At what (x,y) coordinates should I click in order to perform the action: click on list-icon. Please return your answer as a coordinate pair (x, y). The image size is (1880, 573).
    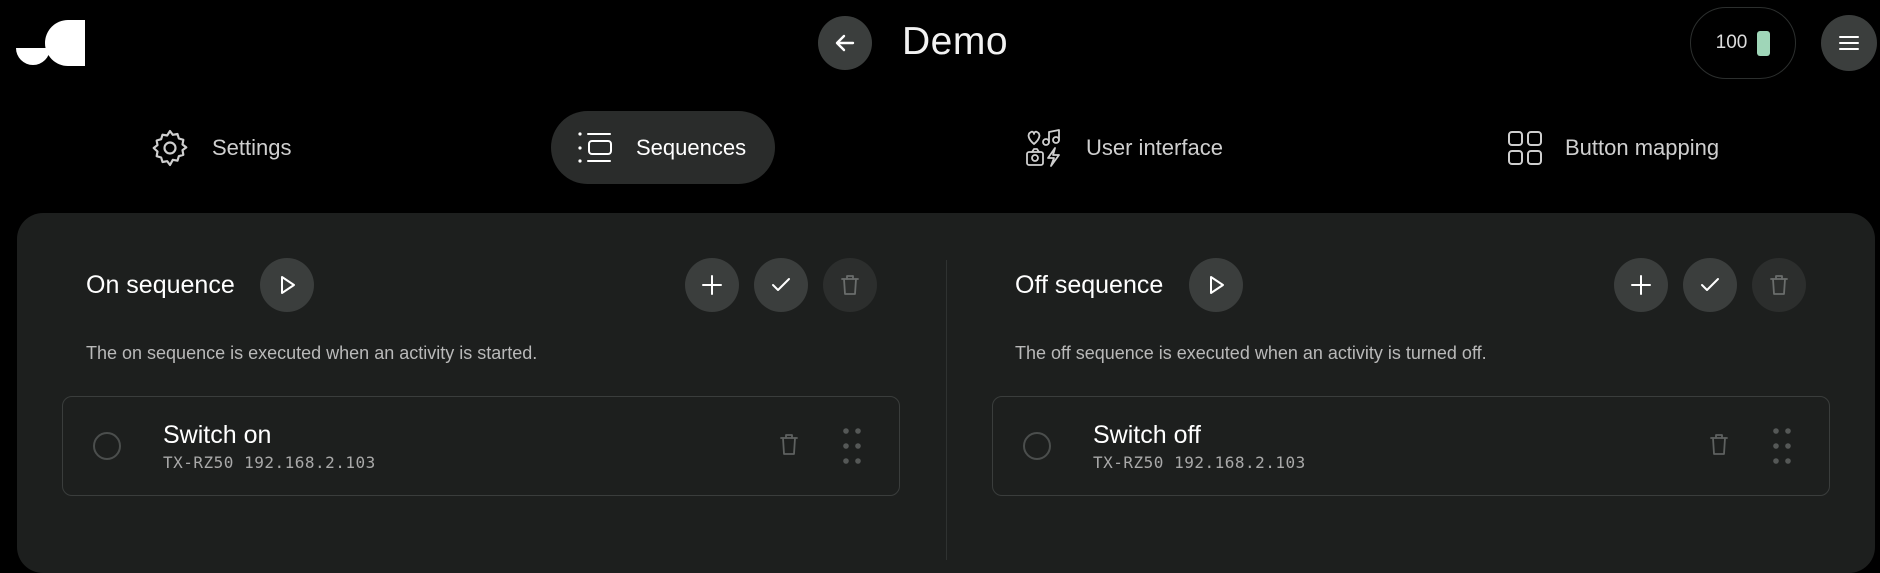
    Looking at the image, I should click on (595, 148).